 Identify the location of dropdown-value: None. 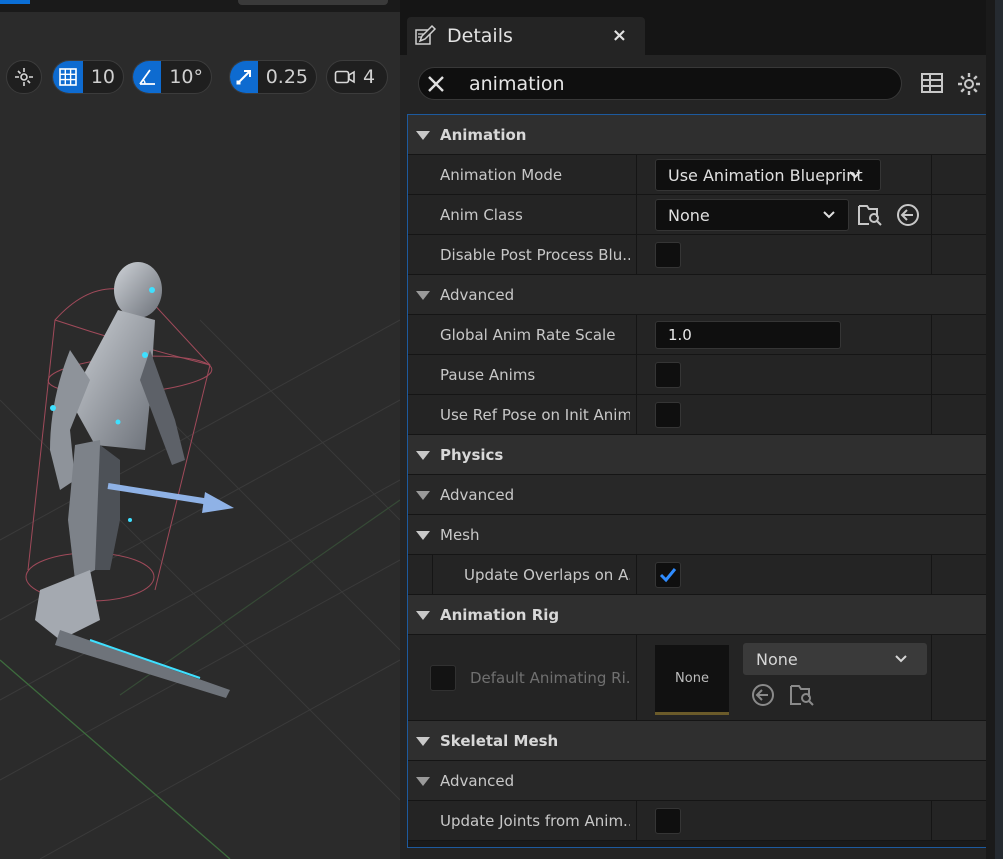
(777, 659).